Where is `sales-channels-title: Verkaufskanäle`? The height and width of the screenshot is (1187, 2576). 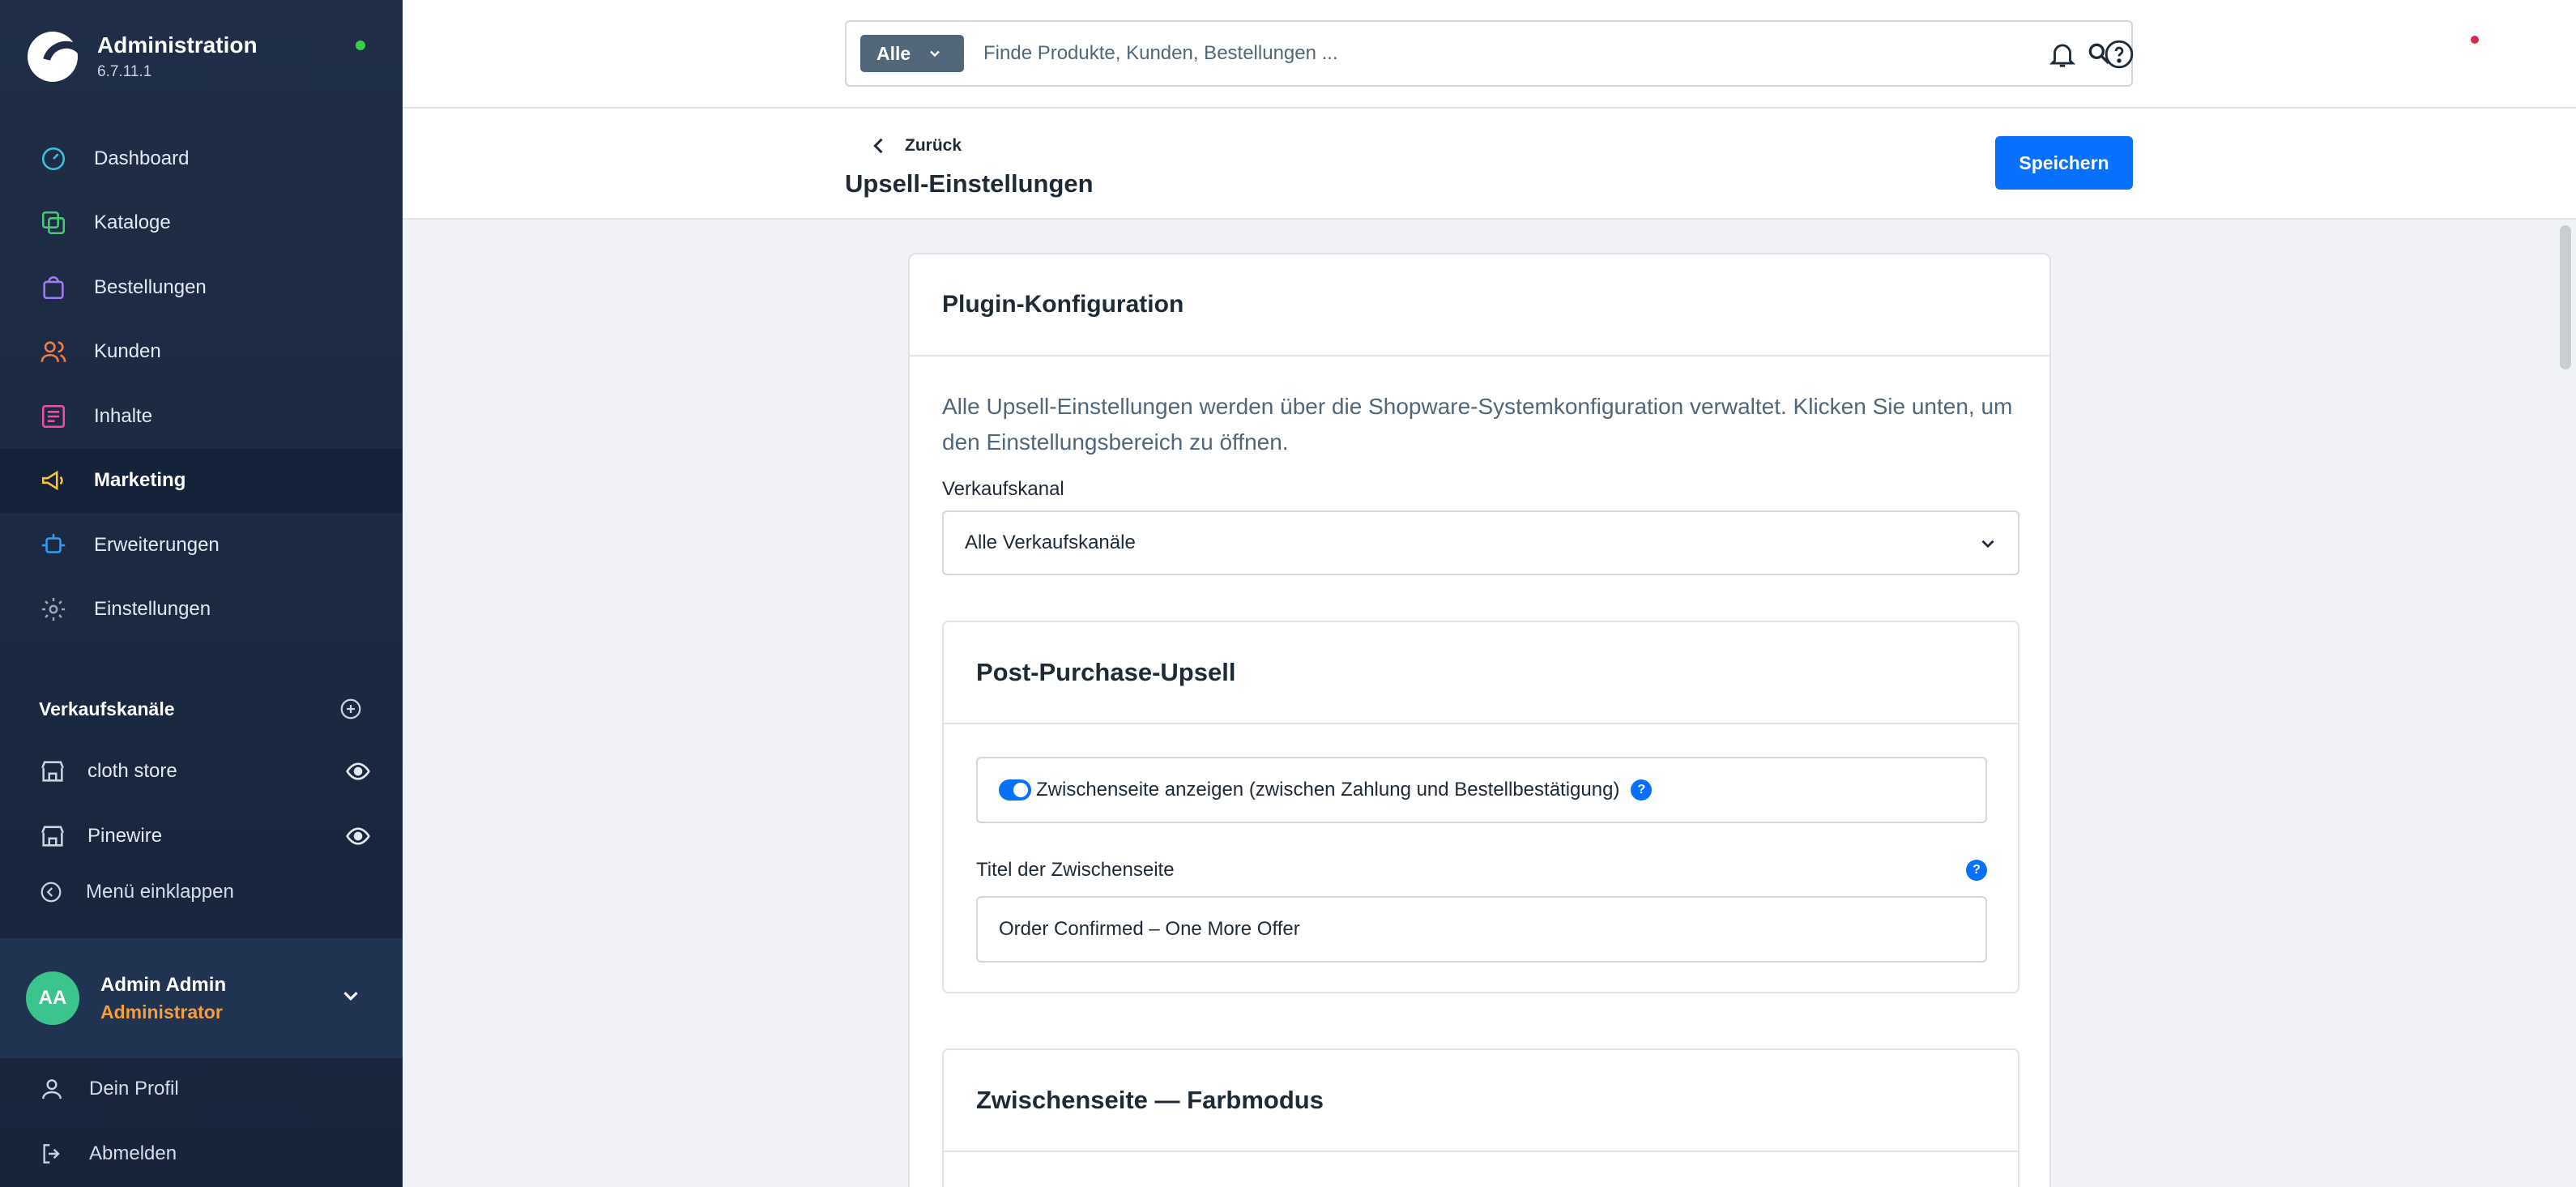
sales-channels-title: Verkaufskanäle is located at coordinates (107, 708).